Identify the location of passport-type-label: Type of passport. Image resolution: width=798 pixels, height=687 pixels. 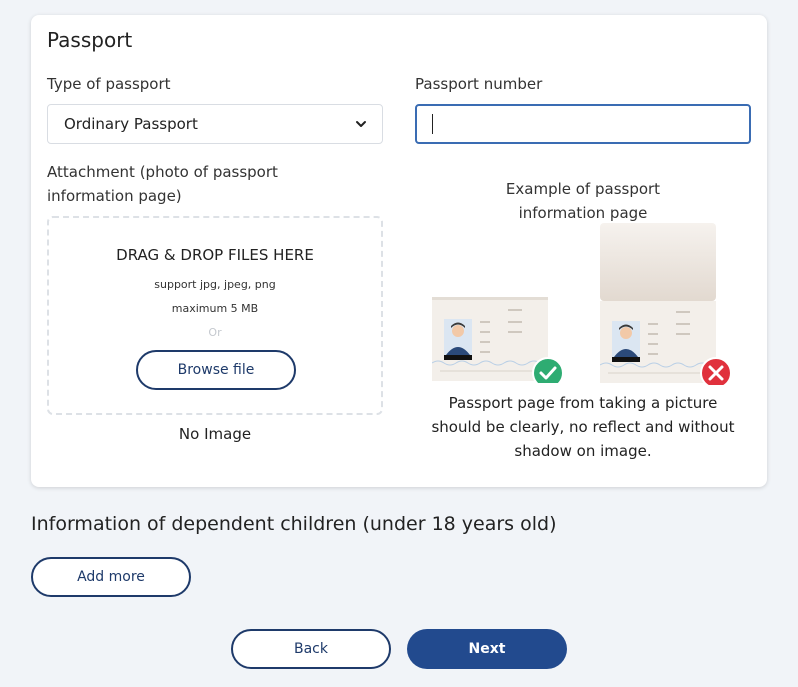
(109, 84).